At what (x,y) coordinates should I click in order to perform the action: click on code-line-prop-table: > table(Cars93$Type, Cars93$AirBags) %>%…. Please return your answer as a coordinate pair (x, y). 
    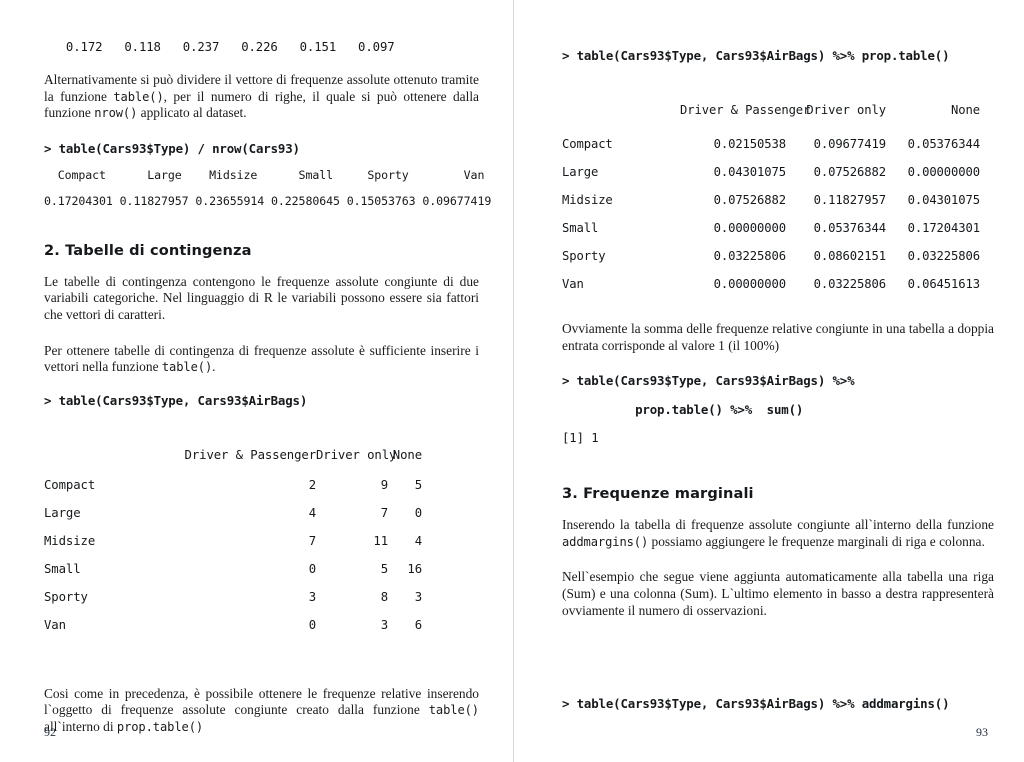
    Looking at the image, I should click on (756, 55).